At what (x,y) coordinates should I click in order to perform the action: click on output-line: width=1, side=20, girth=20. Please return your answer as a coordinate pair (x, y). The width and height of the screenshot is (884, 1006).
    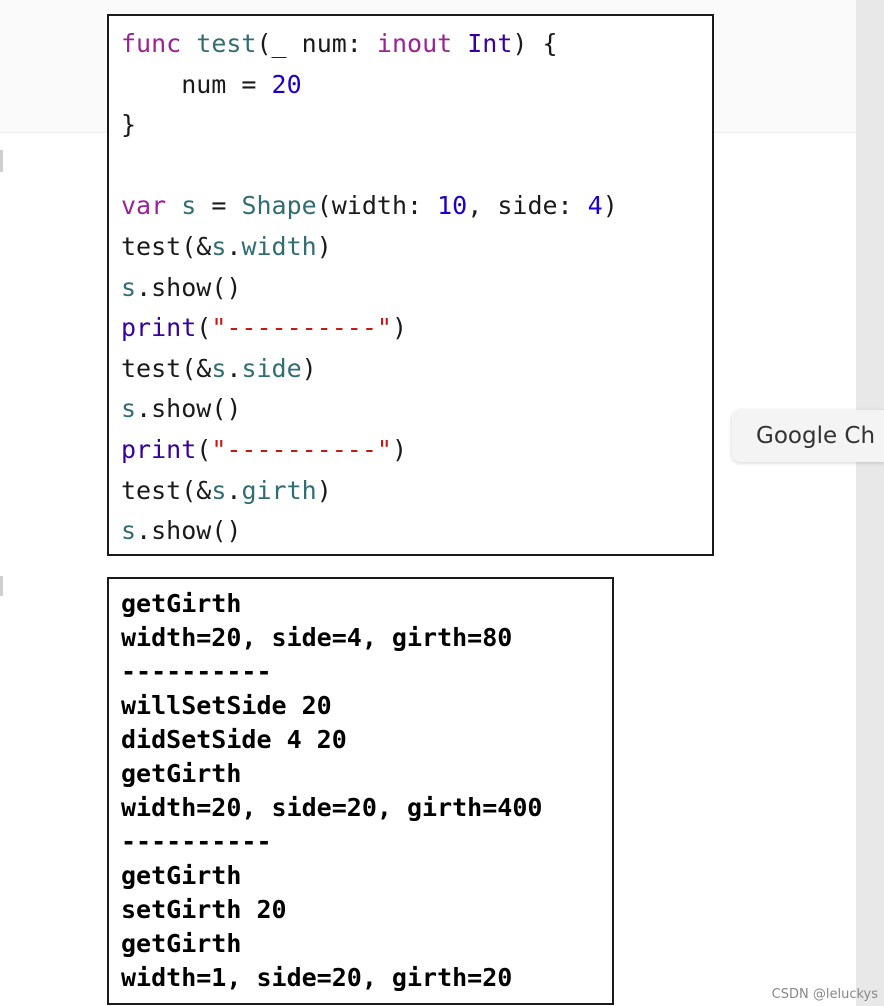
    Looking at the image, I should click on (317, 977).